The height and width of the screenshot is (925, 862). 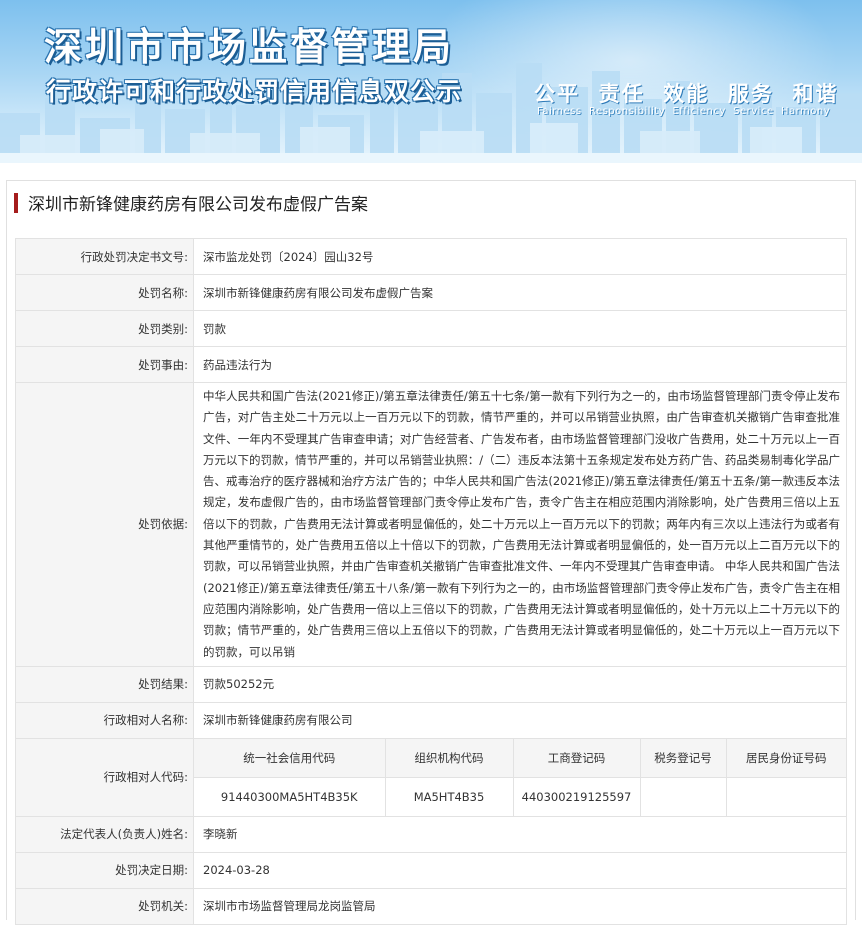 What do you see at coordinates (290, 796) in the screenshot?
I see `credit-code-value: 91440300MA5HT4B35K` at bounding box center [290, 796].